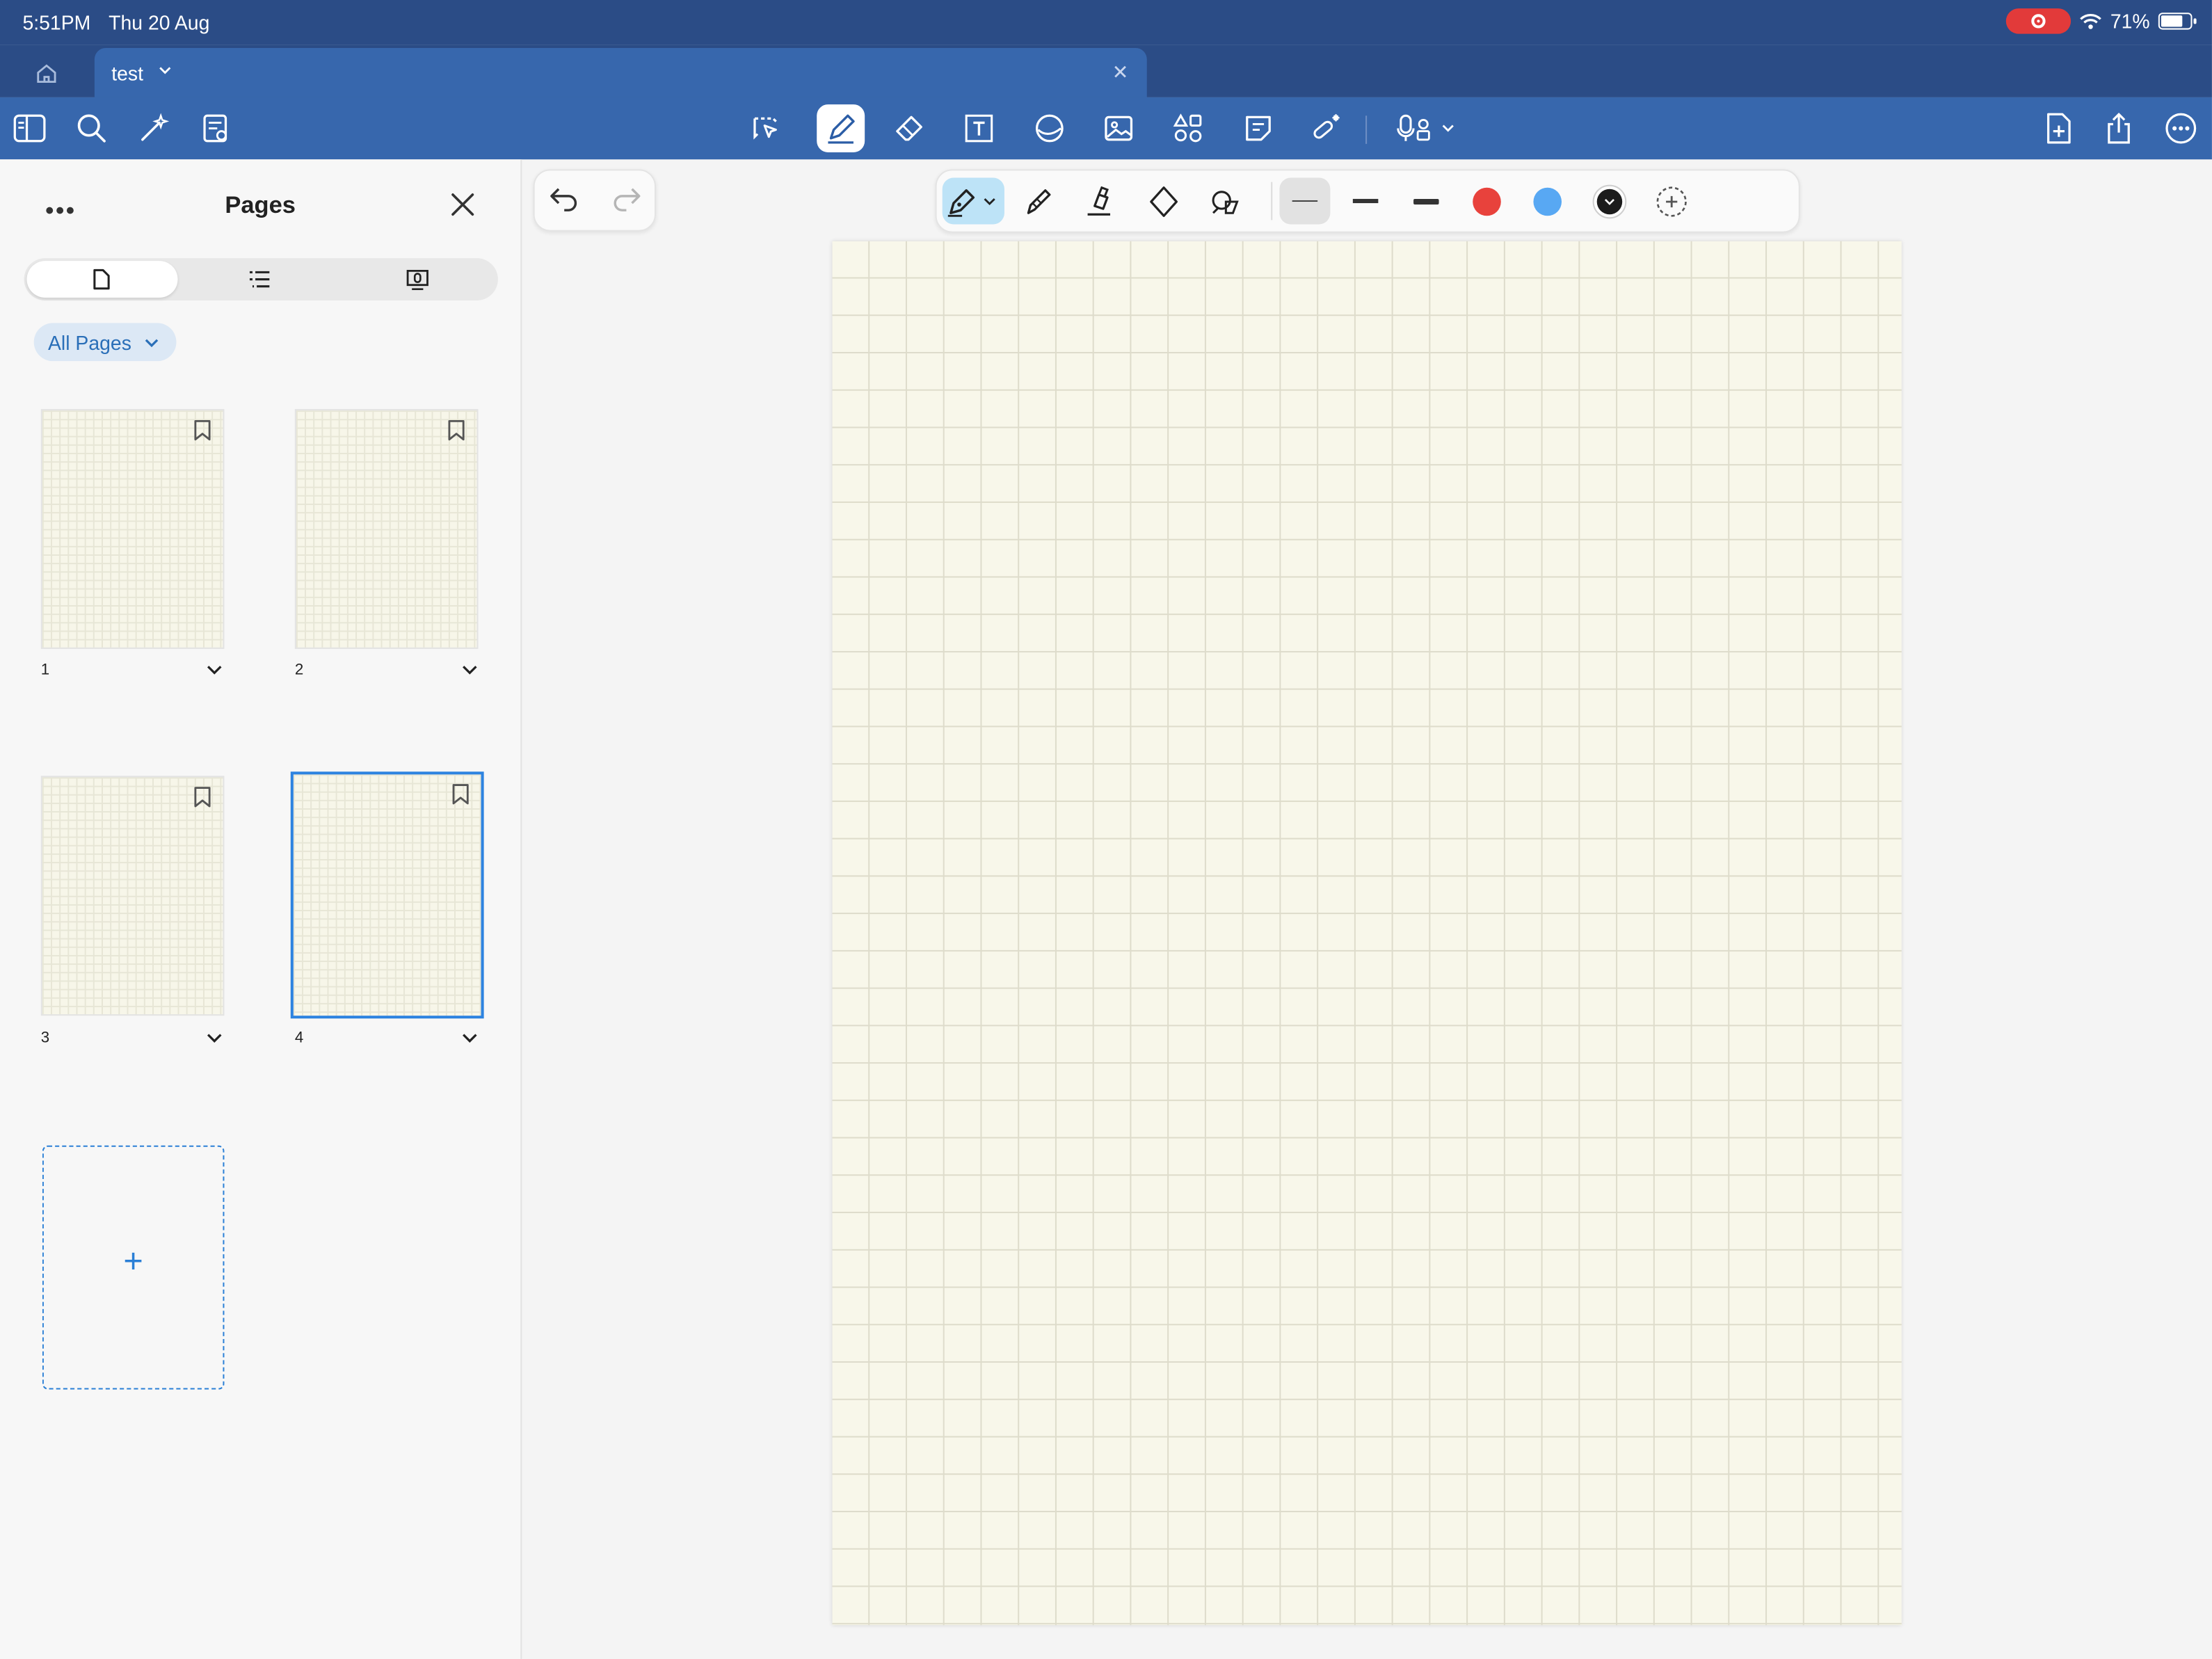 The image size is (2212, 1659). What do you see at coordinates (299, 1038) in the screenshot?
I see `page-number-4: 4` at bounding box center [299, 1038].